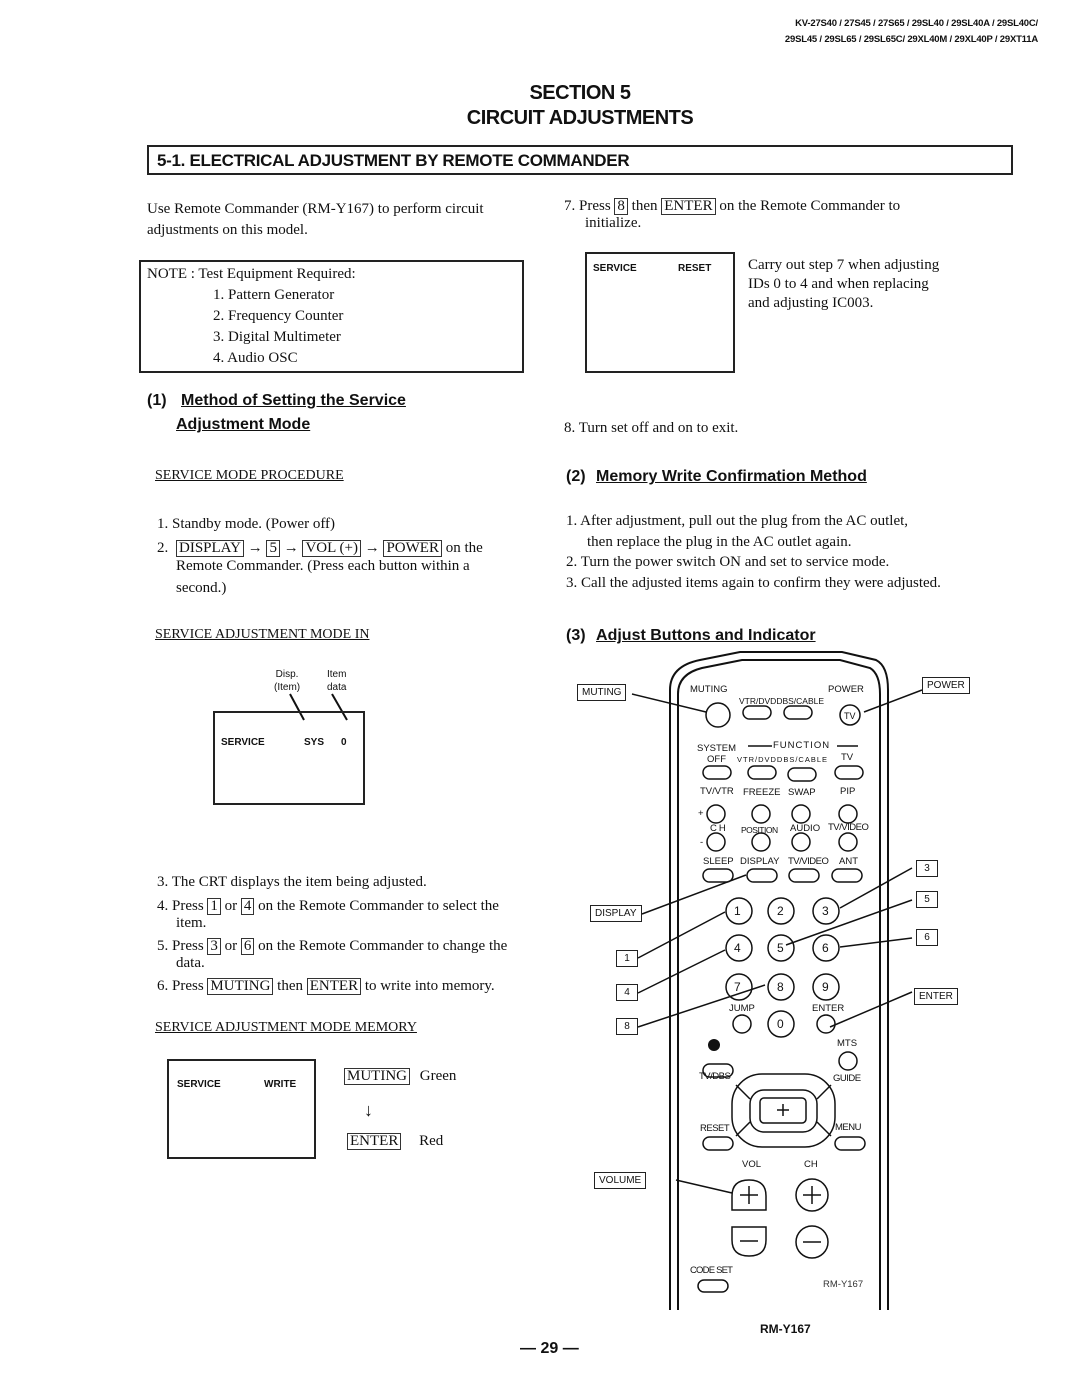  What do you see at coordinates (718, 1143) in the screenshot?
I see `reset-button` at bounding box center [718, 1143].